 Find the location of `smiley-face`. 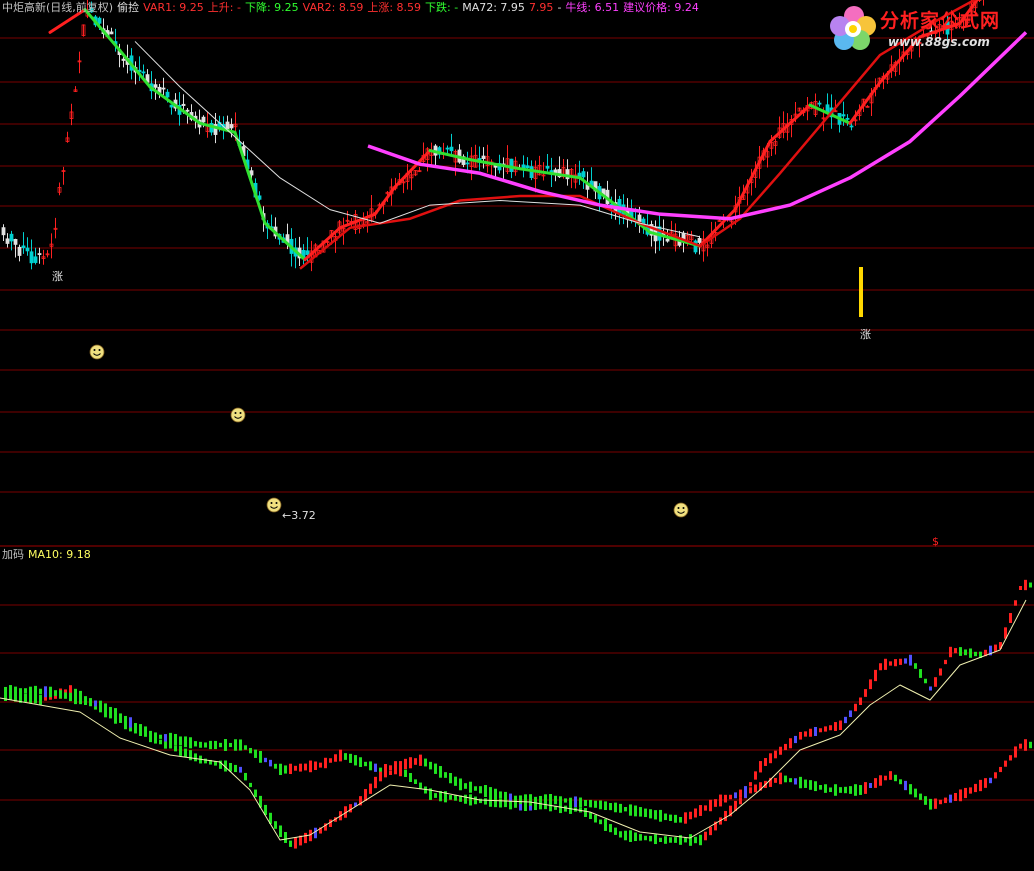

smiley-face is located at coordinates (97, 352).